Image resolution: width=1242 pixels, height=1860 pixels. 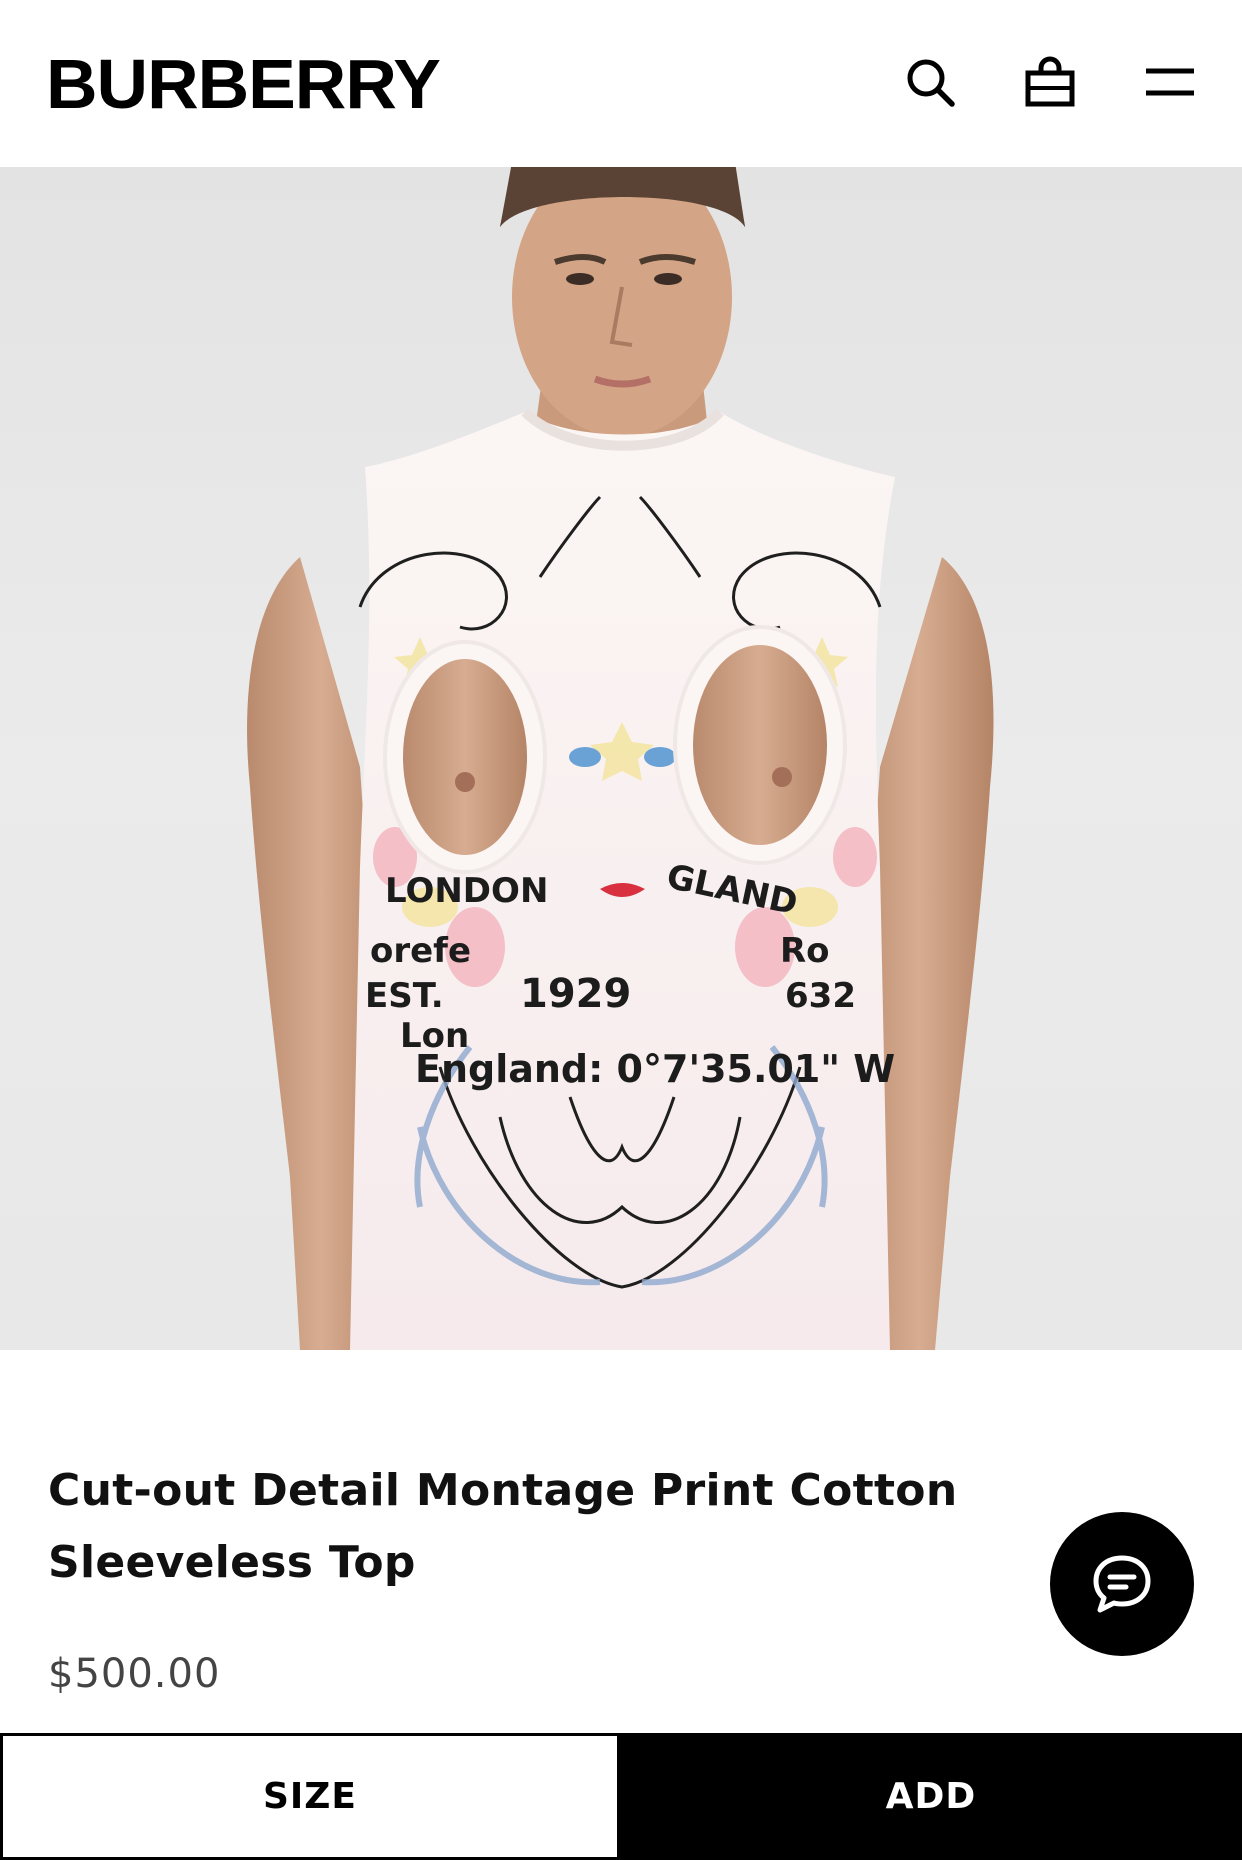 I want to click on svg-text: Ro, so click(x=805, y=951).